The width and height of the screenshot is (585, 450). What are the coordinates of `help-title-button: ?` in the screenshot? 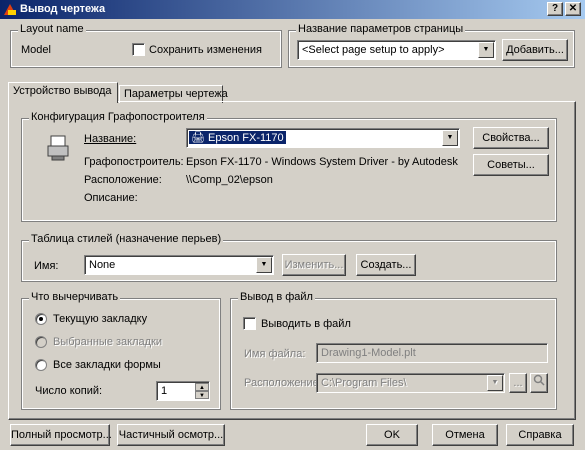 It's located at (555, 9).